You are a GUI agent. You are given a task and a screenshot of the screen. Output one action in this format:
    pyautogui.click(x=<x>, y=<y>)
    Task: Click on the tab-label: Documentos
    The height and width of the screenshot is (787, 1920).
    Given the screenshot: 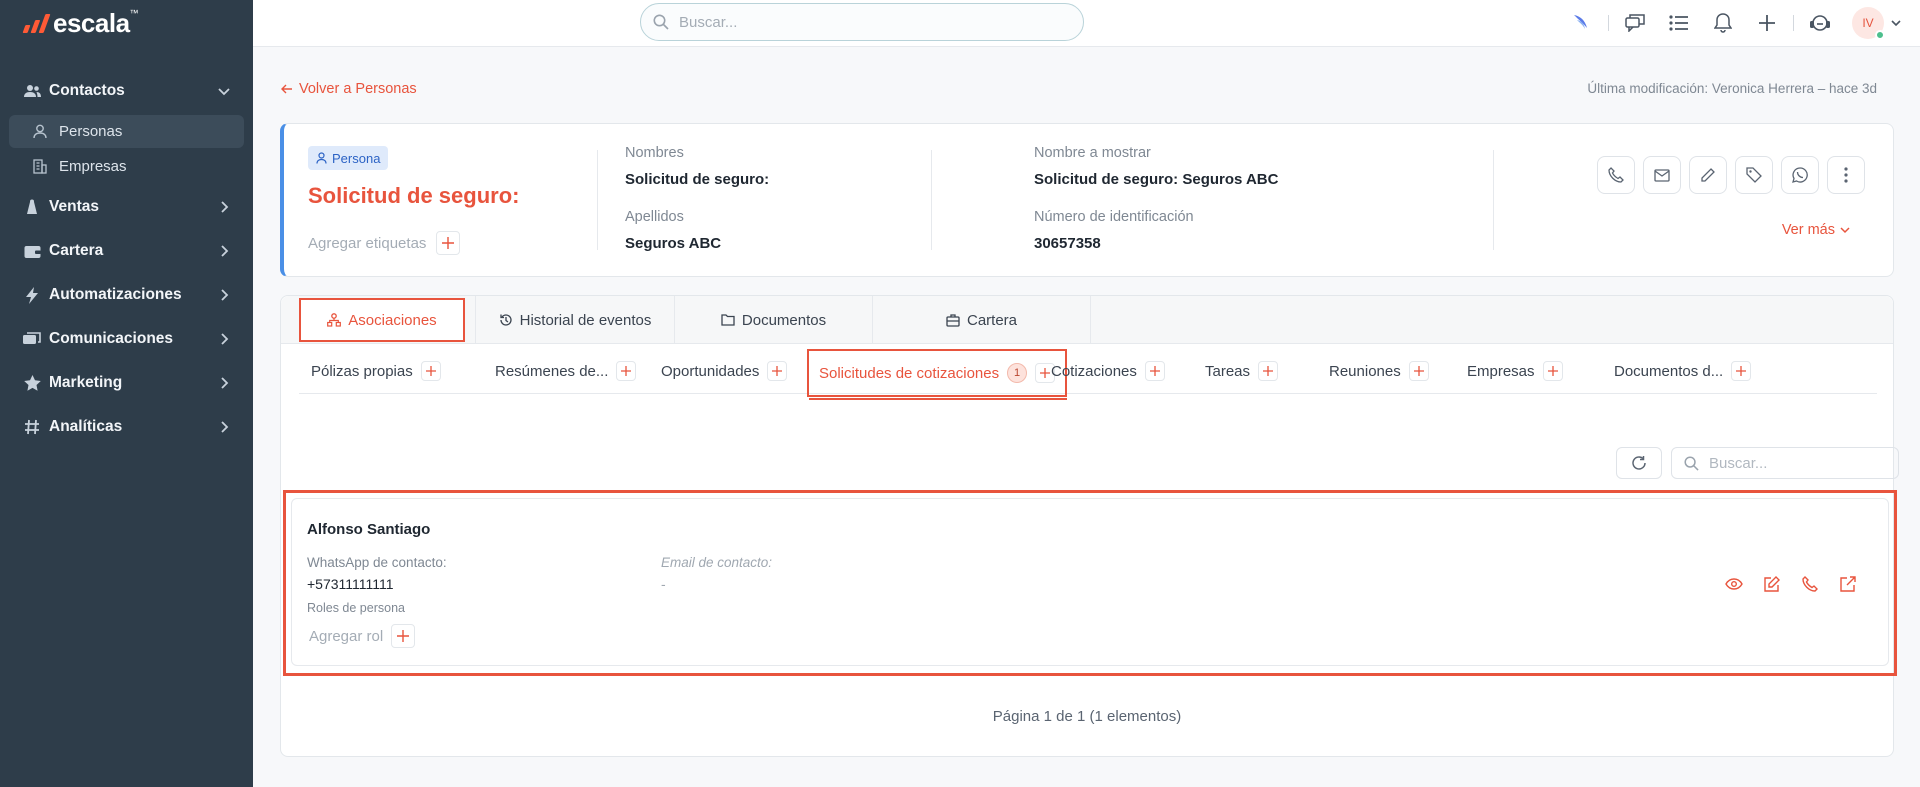 What is the action you would take?
    pyautogui.click(x=784, y=320)
    